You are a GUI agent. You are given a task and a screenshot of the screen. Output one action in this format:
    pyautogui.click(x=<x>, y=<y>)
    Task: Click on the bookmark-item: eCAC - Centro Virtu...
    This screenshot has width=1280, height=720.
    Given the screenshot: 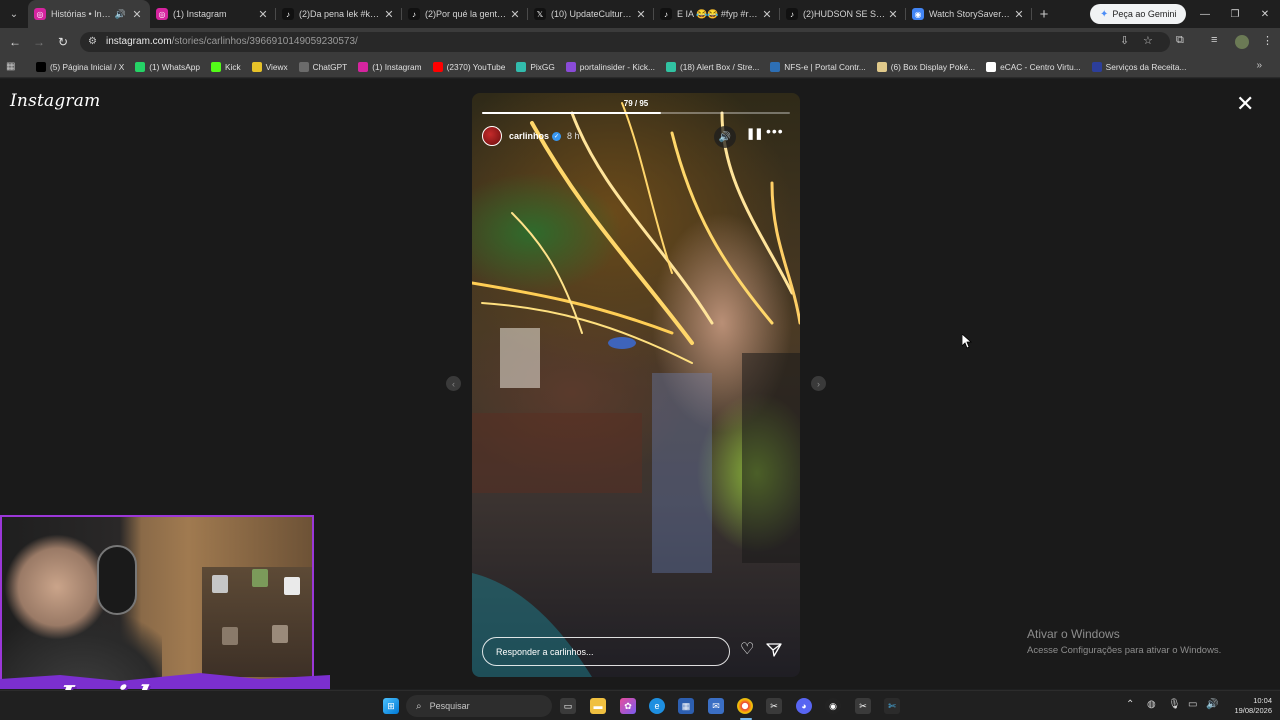 What is the action you would take?
    pyautogui.click(x=1033, y=66)
    